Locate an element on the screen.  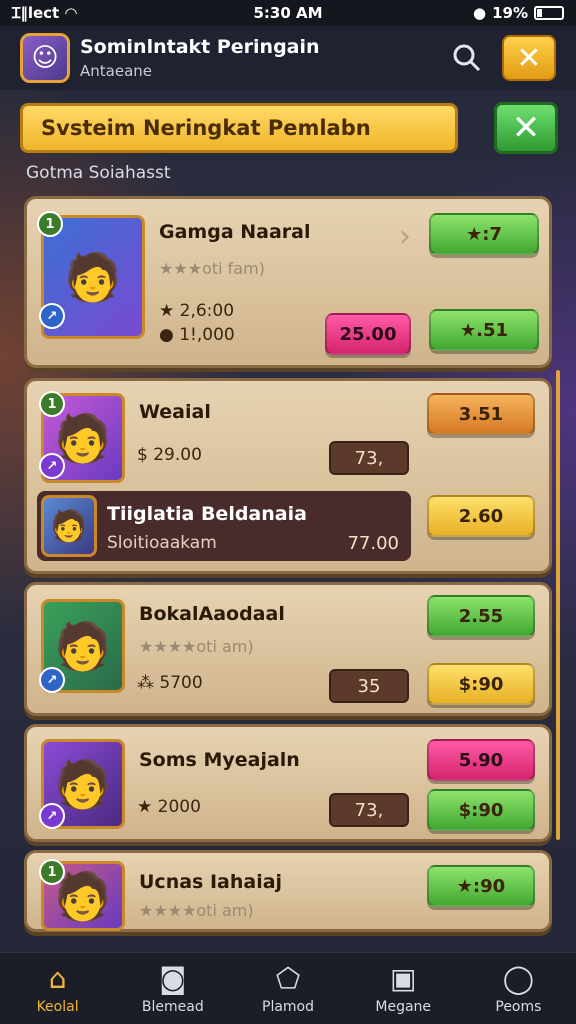
nav-item-camera: ◙ Blemead is located at coordinates (172, 988).